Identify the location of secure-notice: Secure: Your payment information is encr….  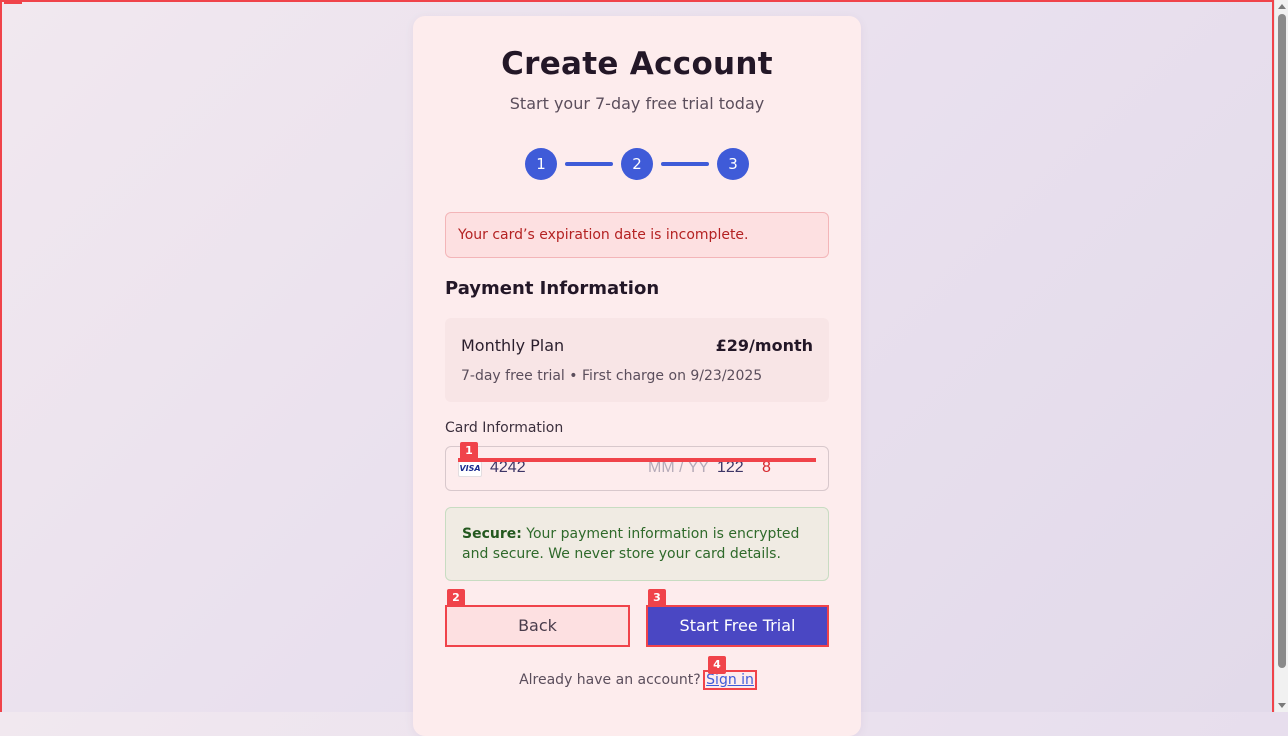
(637, 544).